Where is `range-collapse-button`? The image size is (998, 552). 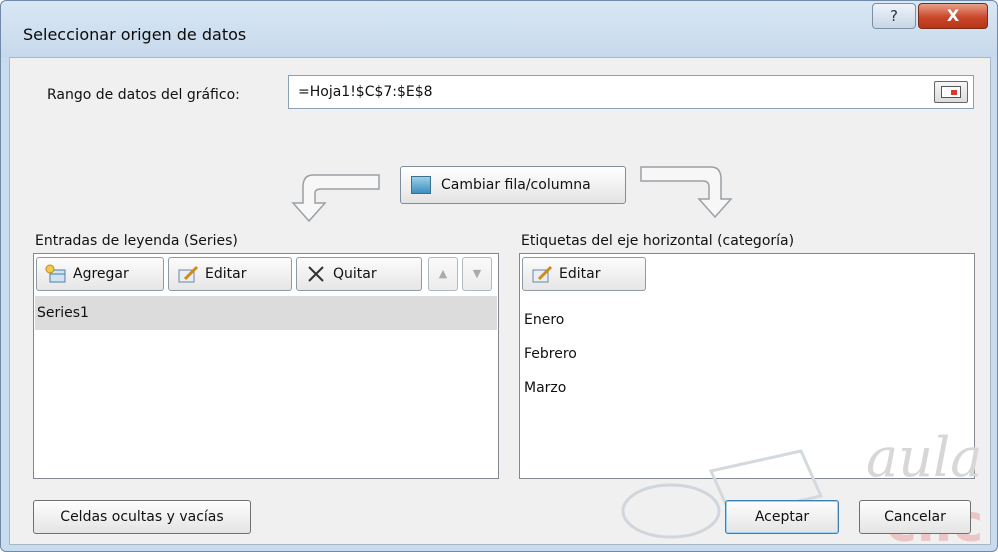 range-collapse-button is located at coordinates (951, 92).